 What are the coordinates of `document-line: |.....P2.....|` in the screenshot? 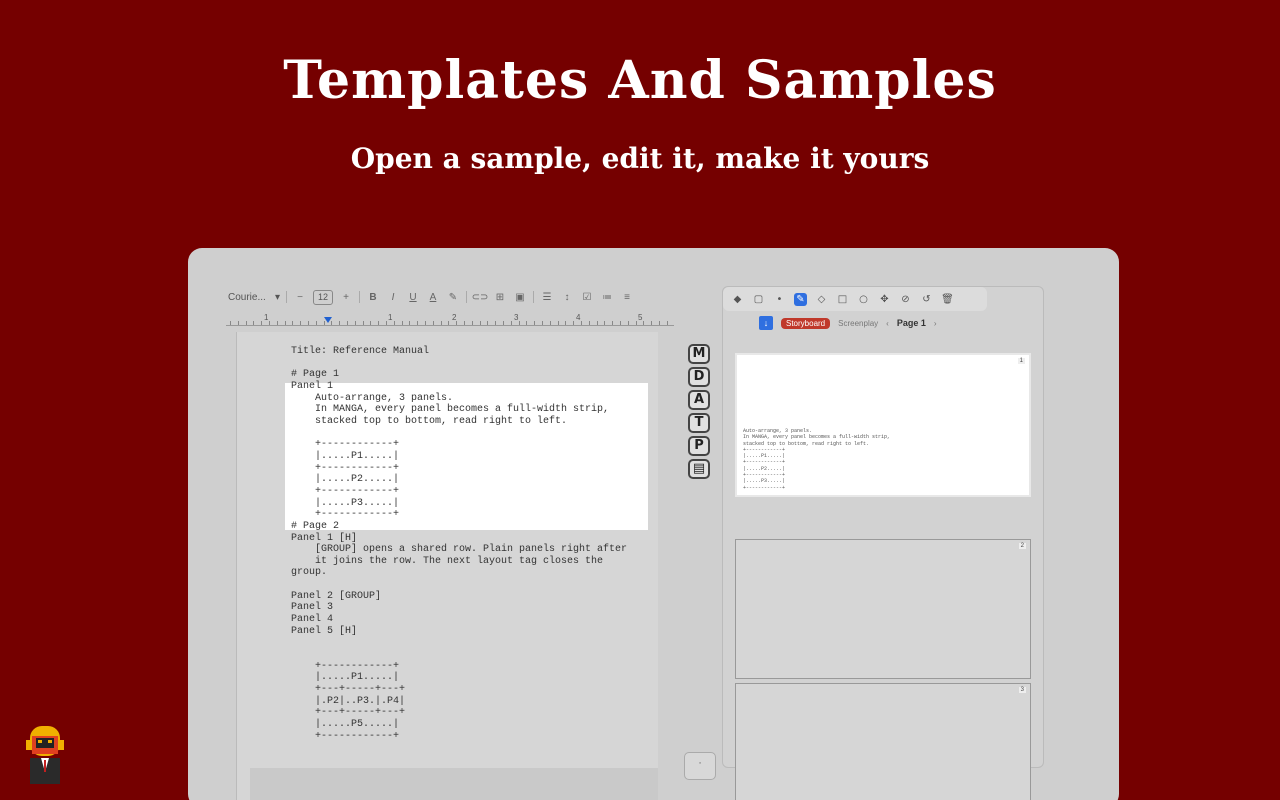 It's located at (459, 480).